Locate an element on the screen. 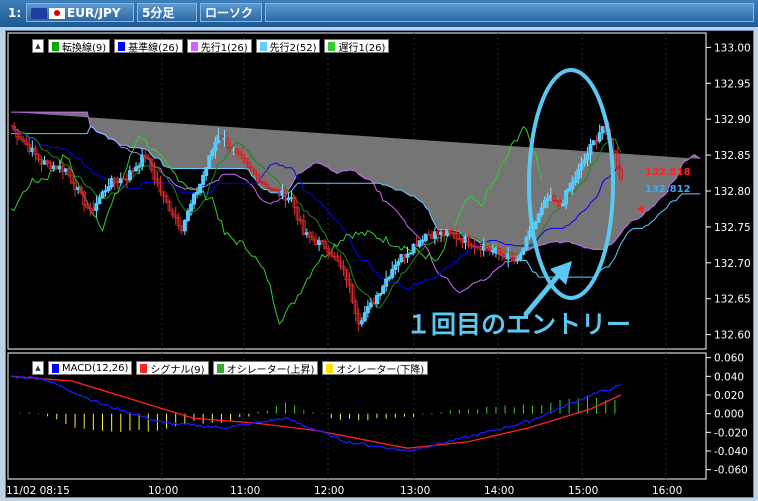 This screenshot has height=501, width=758. sub-y-tick-label: -0.040 is located at coordinates (731, 452).